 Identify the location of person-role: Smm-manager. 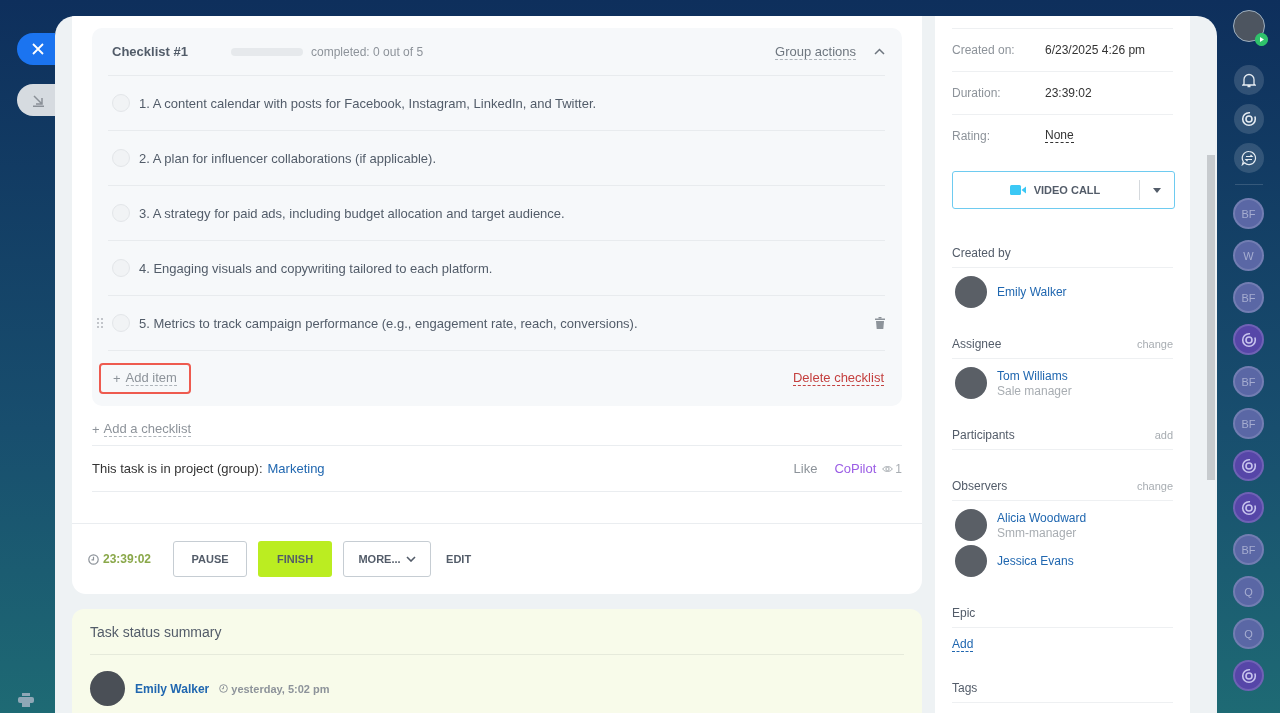
(1037, 532).